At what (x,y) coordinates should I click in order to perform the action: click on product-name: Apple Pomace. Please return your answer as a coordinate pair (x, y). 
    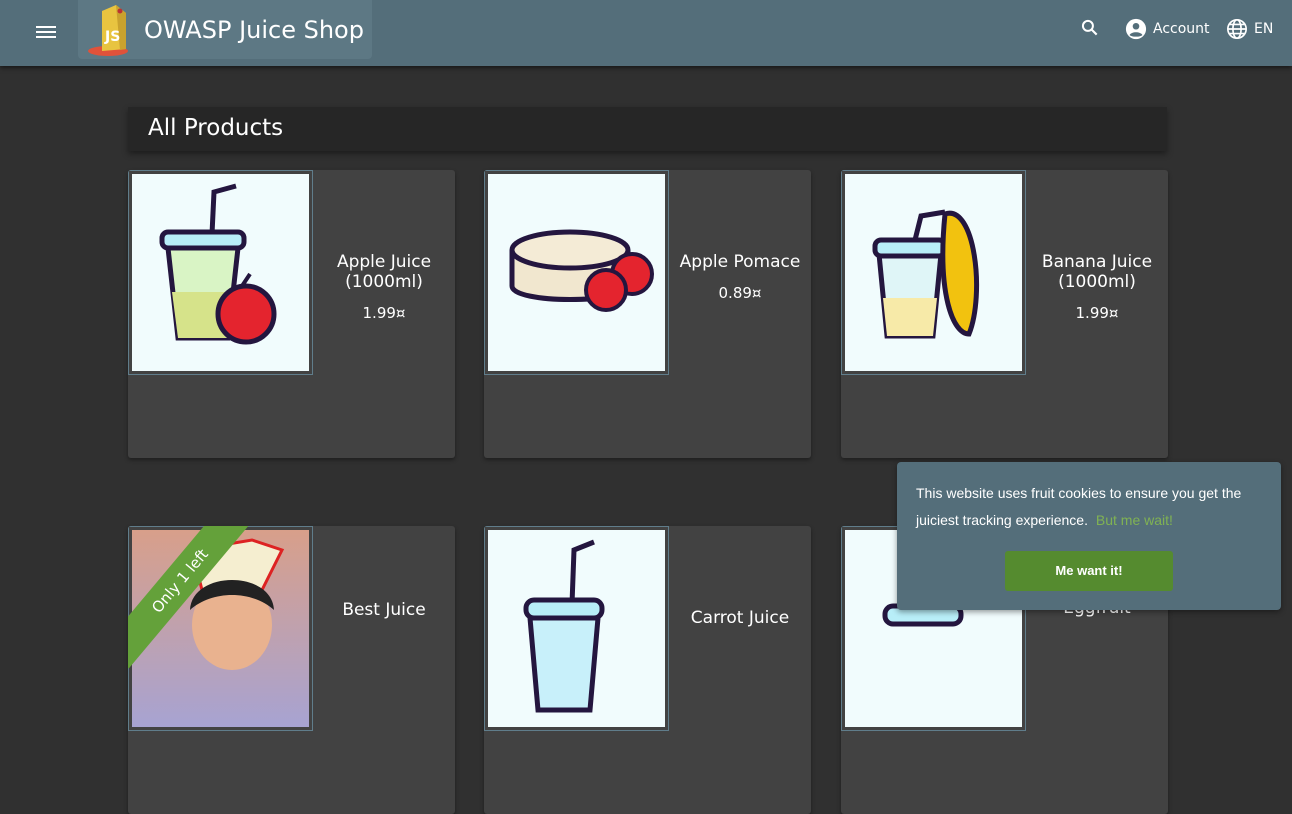
    Looking at the image, I should click on (740, 262).